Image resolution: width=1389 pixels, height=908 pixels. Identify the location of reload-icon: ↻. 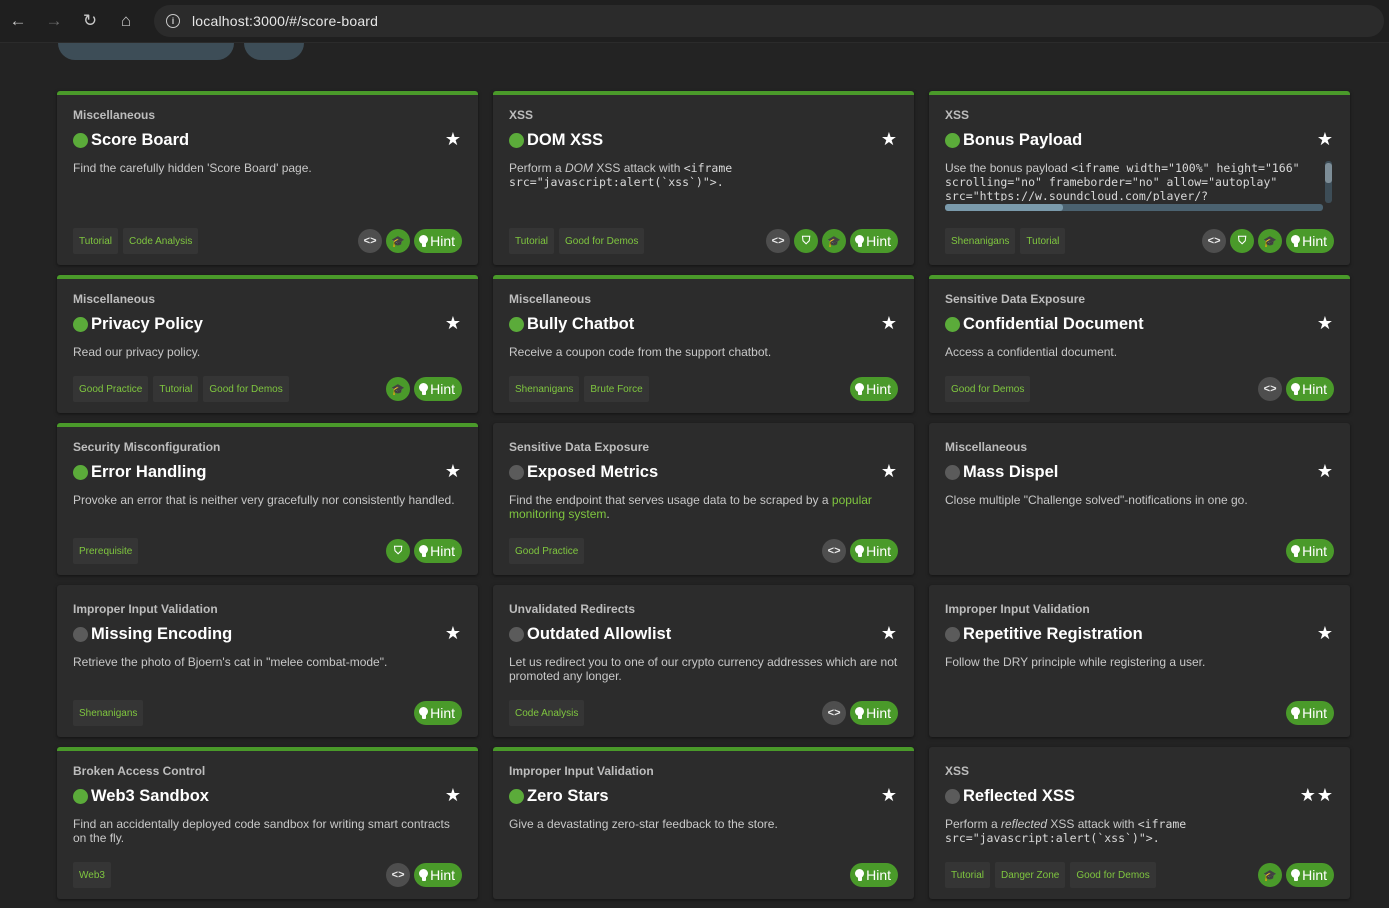
(90, 21).